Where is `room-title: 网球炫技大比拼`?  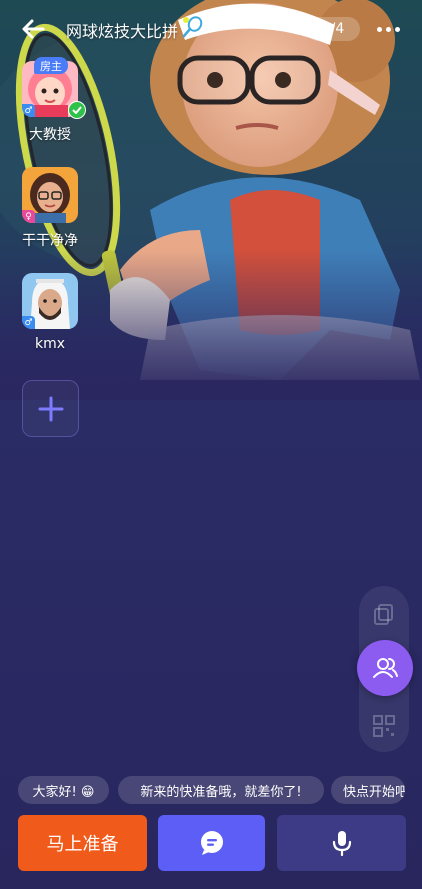
room-title: 网球炫技大比拼 is located at coordinates (122, 31).